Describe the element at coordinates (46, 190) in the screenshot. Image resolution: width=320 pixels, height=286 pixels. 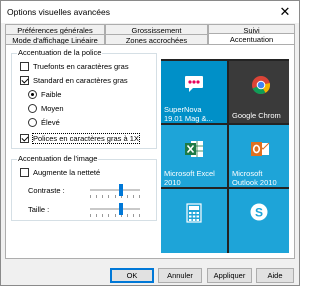
I see `contrast-label: Contraste :` at that location.